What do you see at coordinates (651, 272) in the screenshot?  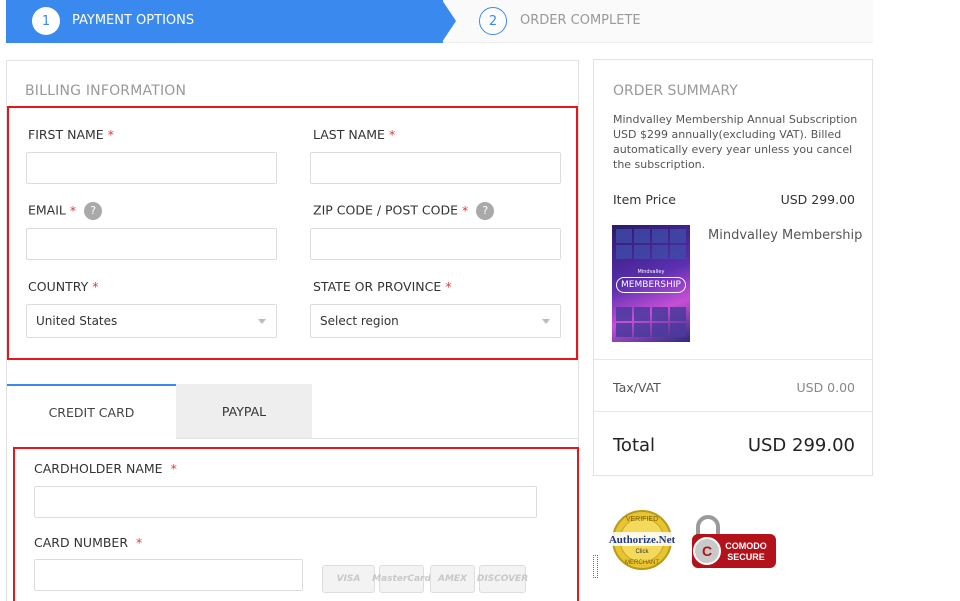 I see `thumb-brand: Mindvalley` at bounding box center [651, 272].